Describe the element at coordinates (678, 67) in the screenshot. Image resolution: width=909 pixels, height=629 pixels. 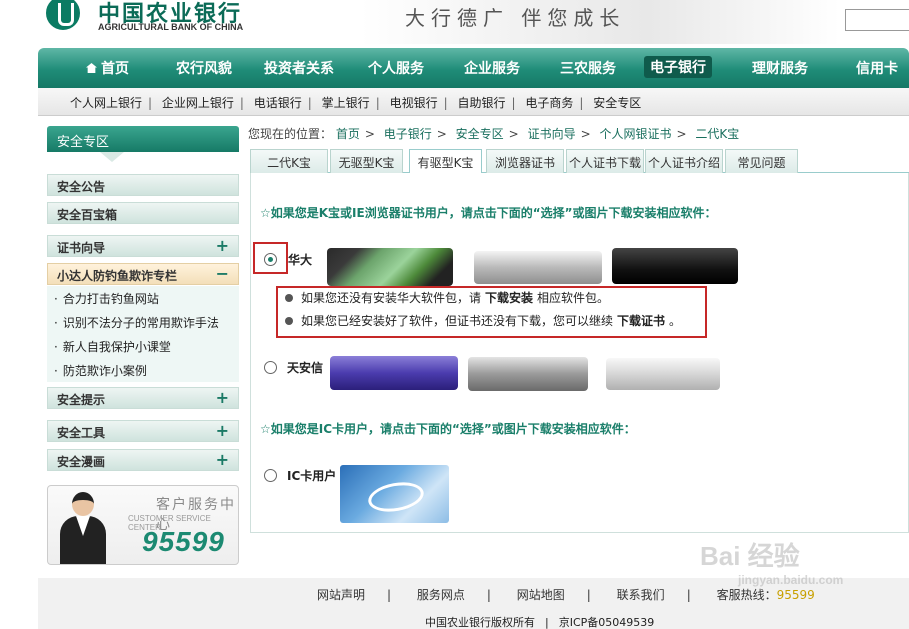
I see `nav-item-ebanking: 电子银行` at that location.